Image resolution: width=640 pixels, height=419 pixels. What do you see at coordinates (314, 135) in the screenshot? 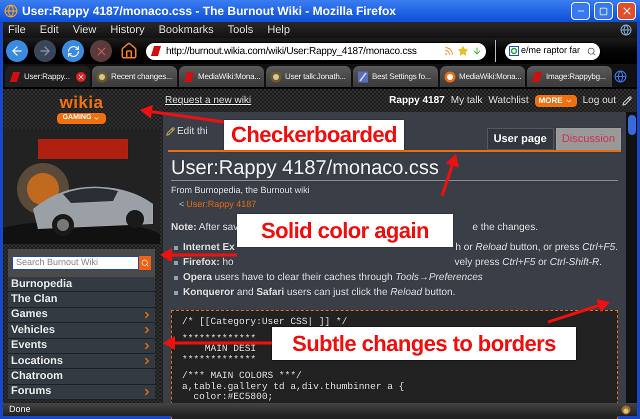
I see `annotation-label: Checkerboarded` at bounding box center [314, 135].